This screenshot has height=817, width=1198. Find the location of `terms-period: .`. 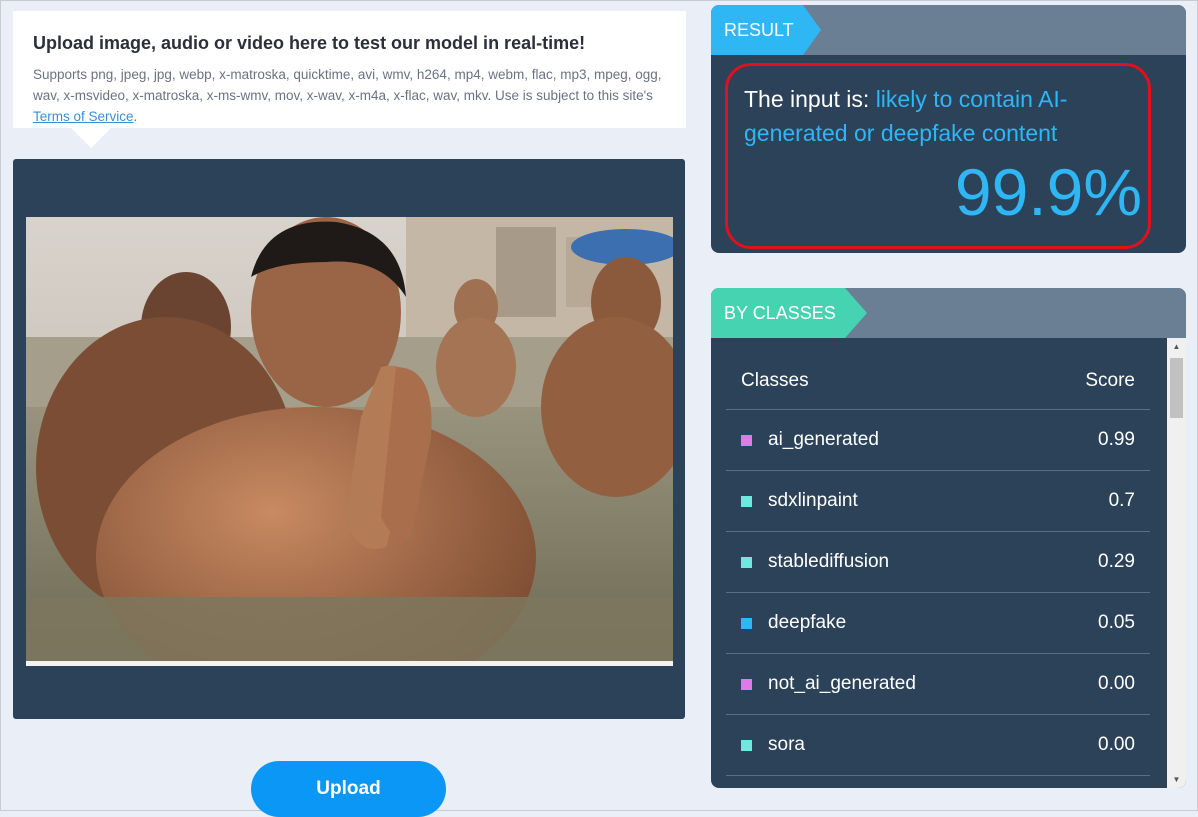

terms-period: . is located at coordinates (135, 116).